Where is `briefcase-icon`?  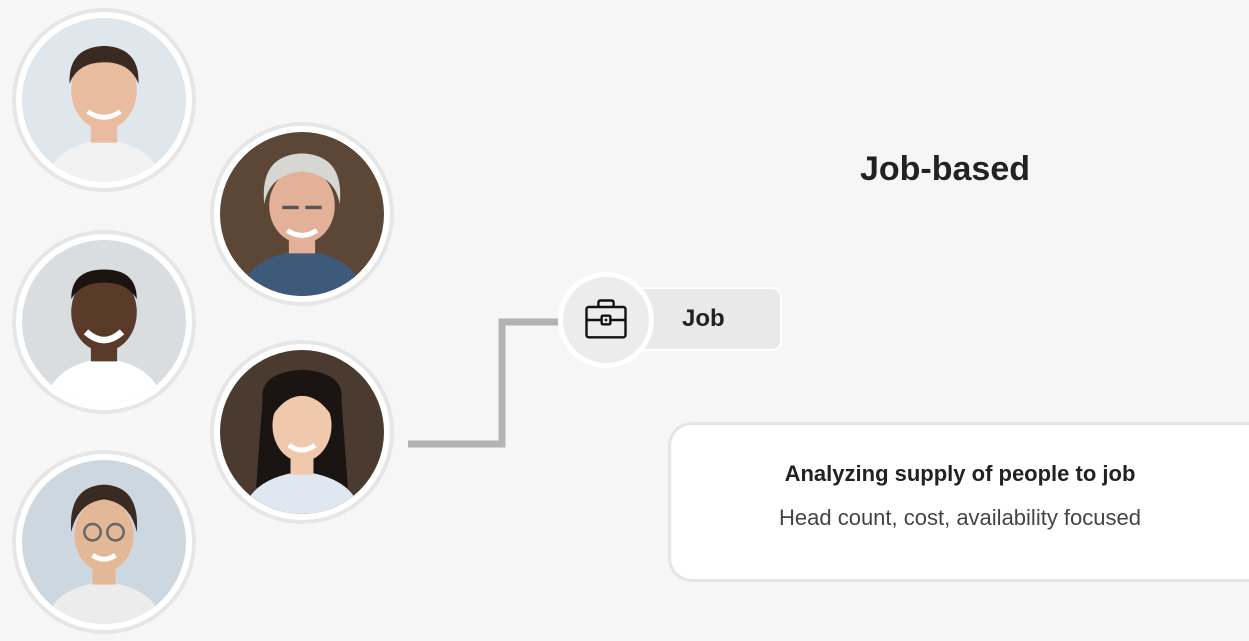
briefcase-icon is located at coordinates (606, 319).